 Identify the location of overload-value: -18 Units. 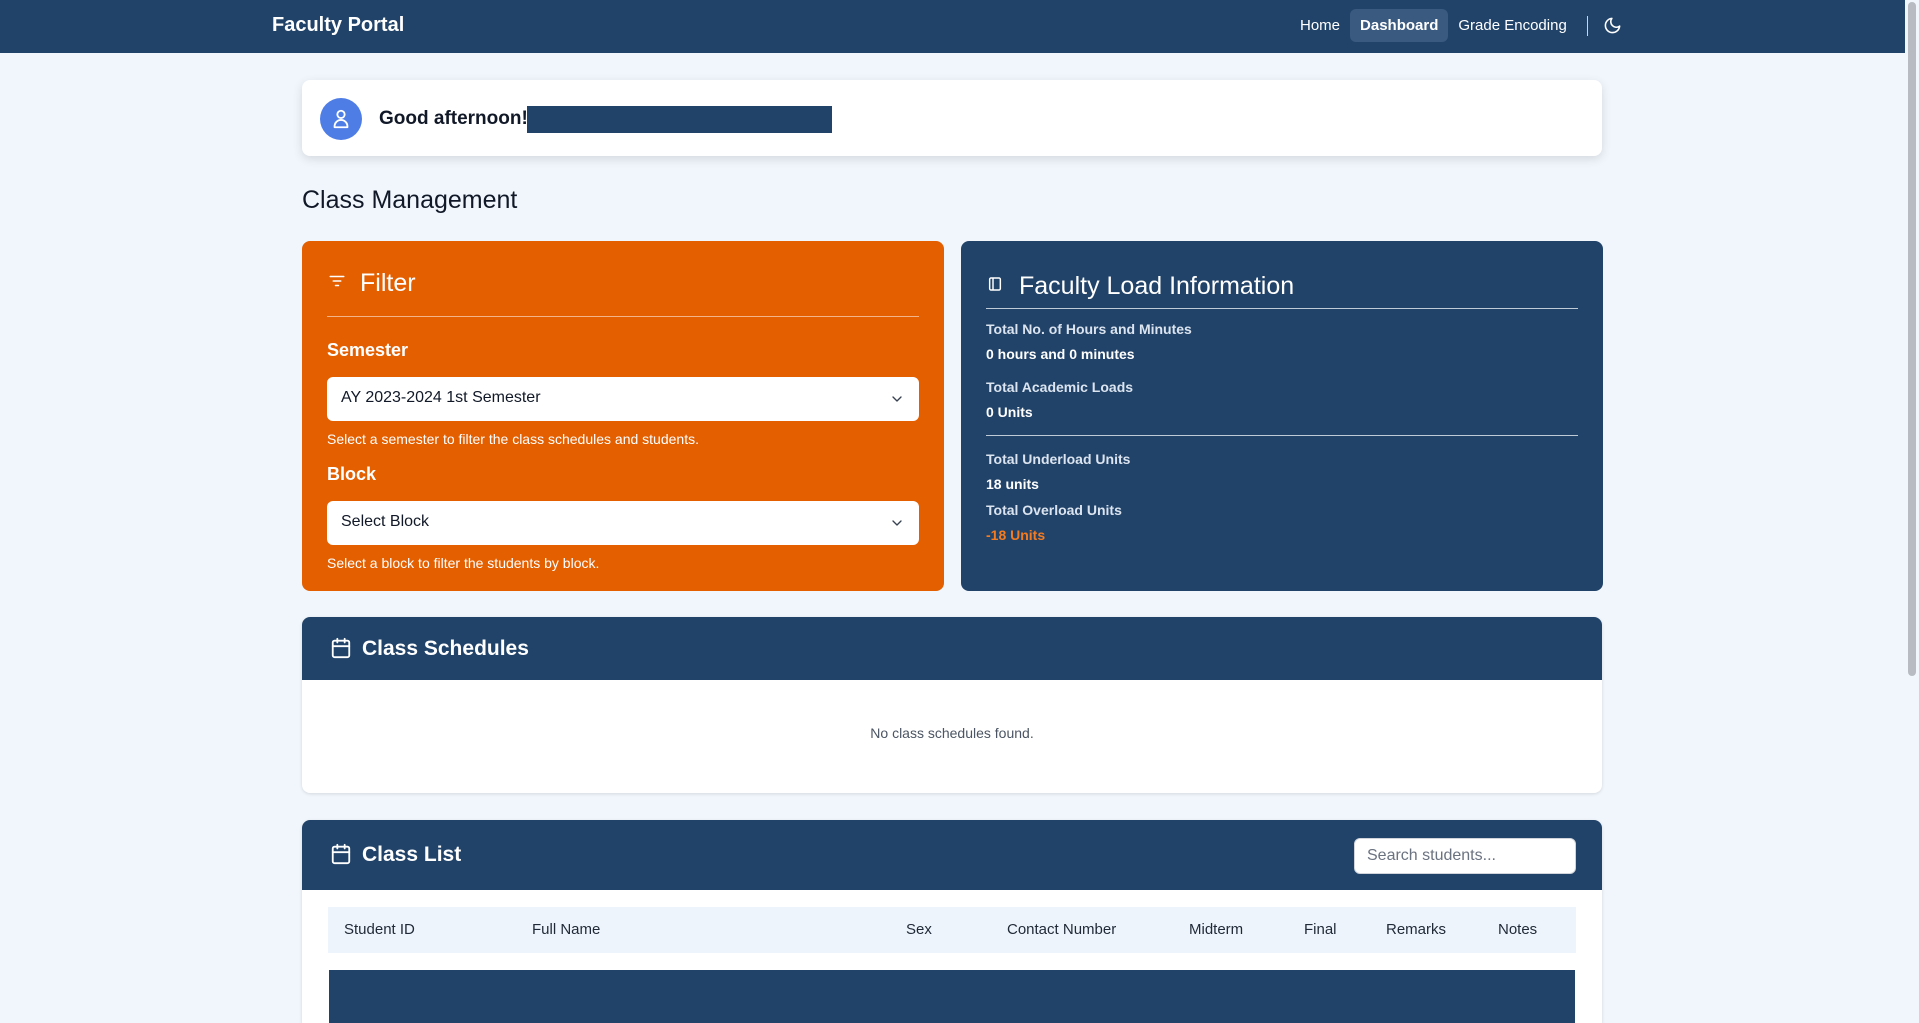
(1016, 535).